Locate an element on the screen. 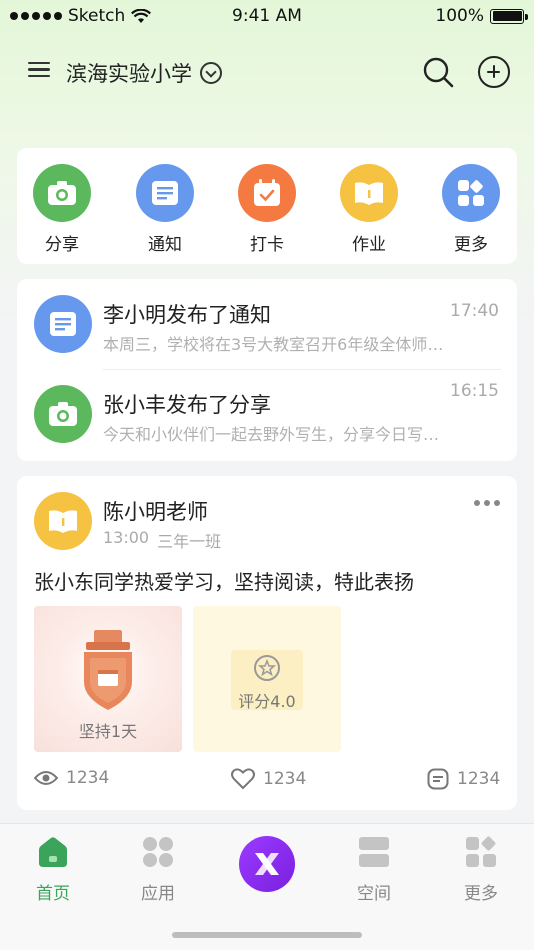  notice-title: 李小明发布了通知 is located at coordinates (187, 315).